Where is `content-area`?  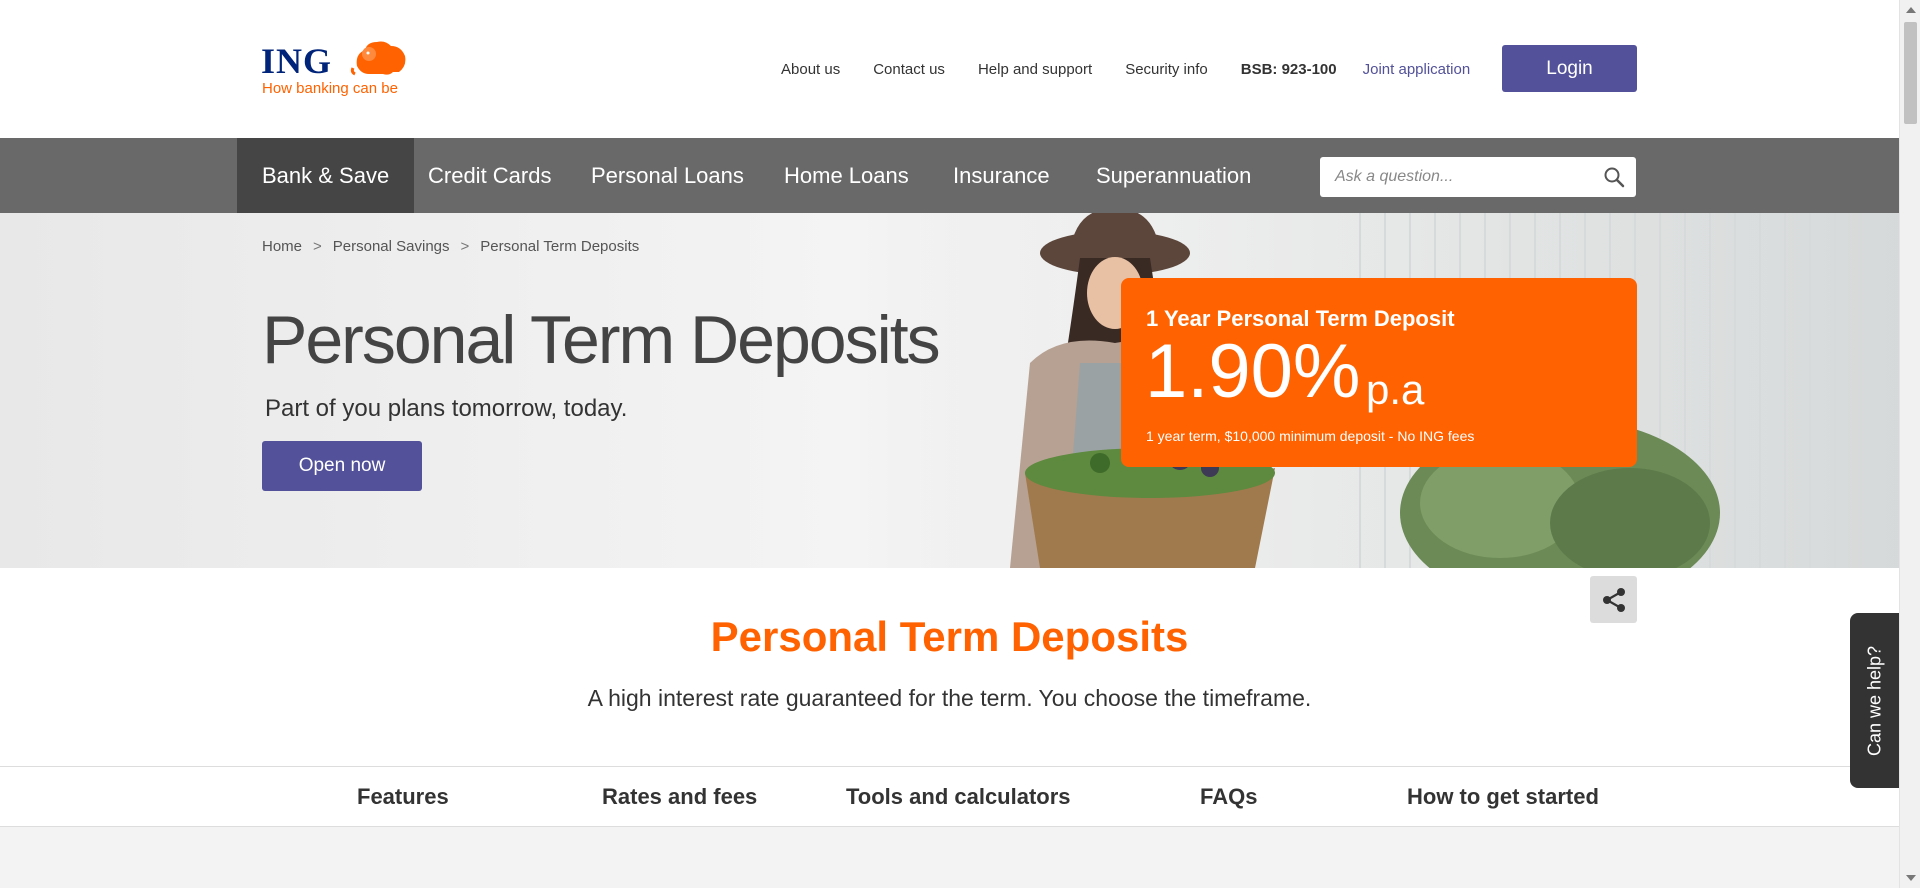
content-area is located at coordinates (949, 857).